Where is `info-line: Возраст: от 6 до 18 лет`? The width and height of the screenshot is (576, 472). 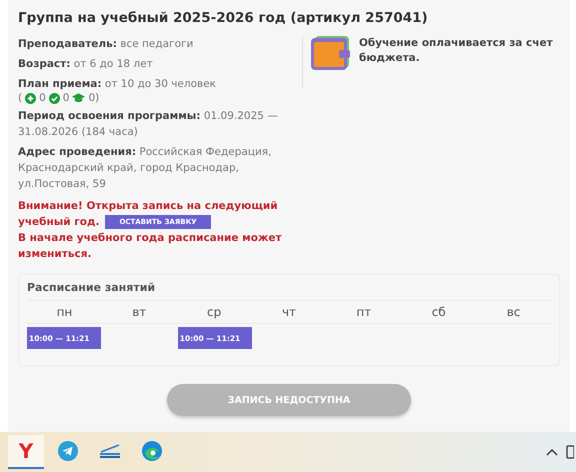 info-line: Возраст: от 6 до 18 лет is located at coordinates (86, 64).